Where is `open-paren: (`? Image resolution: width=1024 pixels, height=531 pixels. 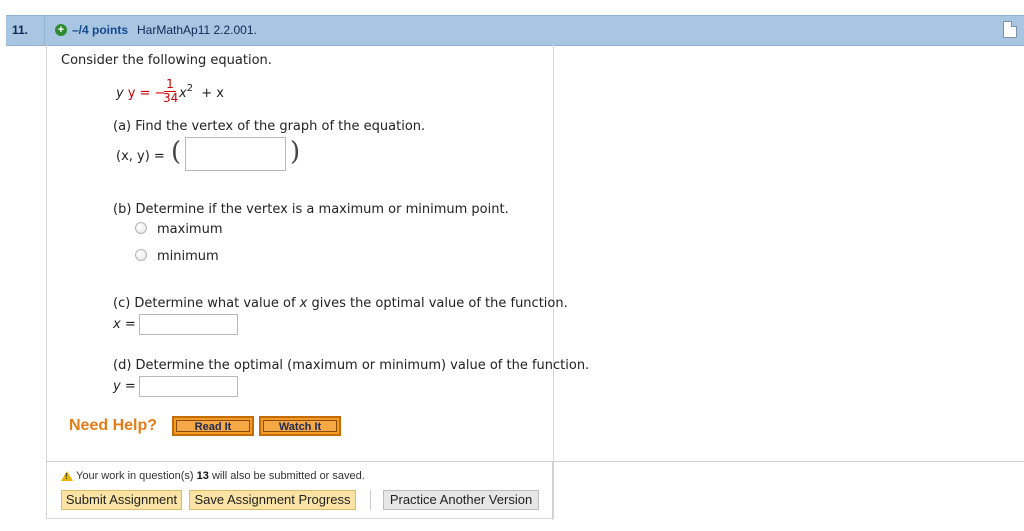
open-paren: ( is located at coordinates (176, 152).